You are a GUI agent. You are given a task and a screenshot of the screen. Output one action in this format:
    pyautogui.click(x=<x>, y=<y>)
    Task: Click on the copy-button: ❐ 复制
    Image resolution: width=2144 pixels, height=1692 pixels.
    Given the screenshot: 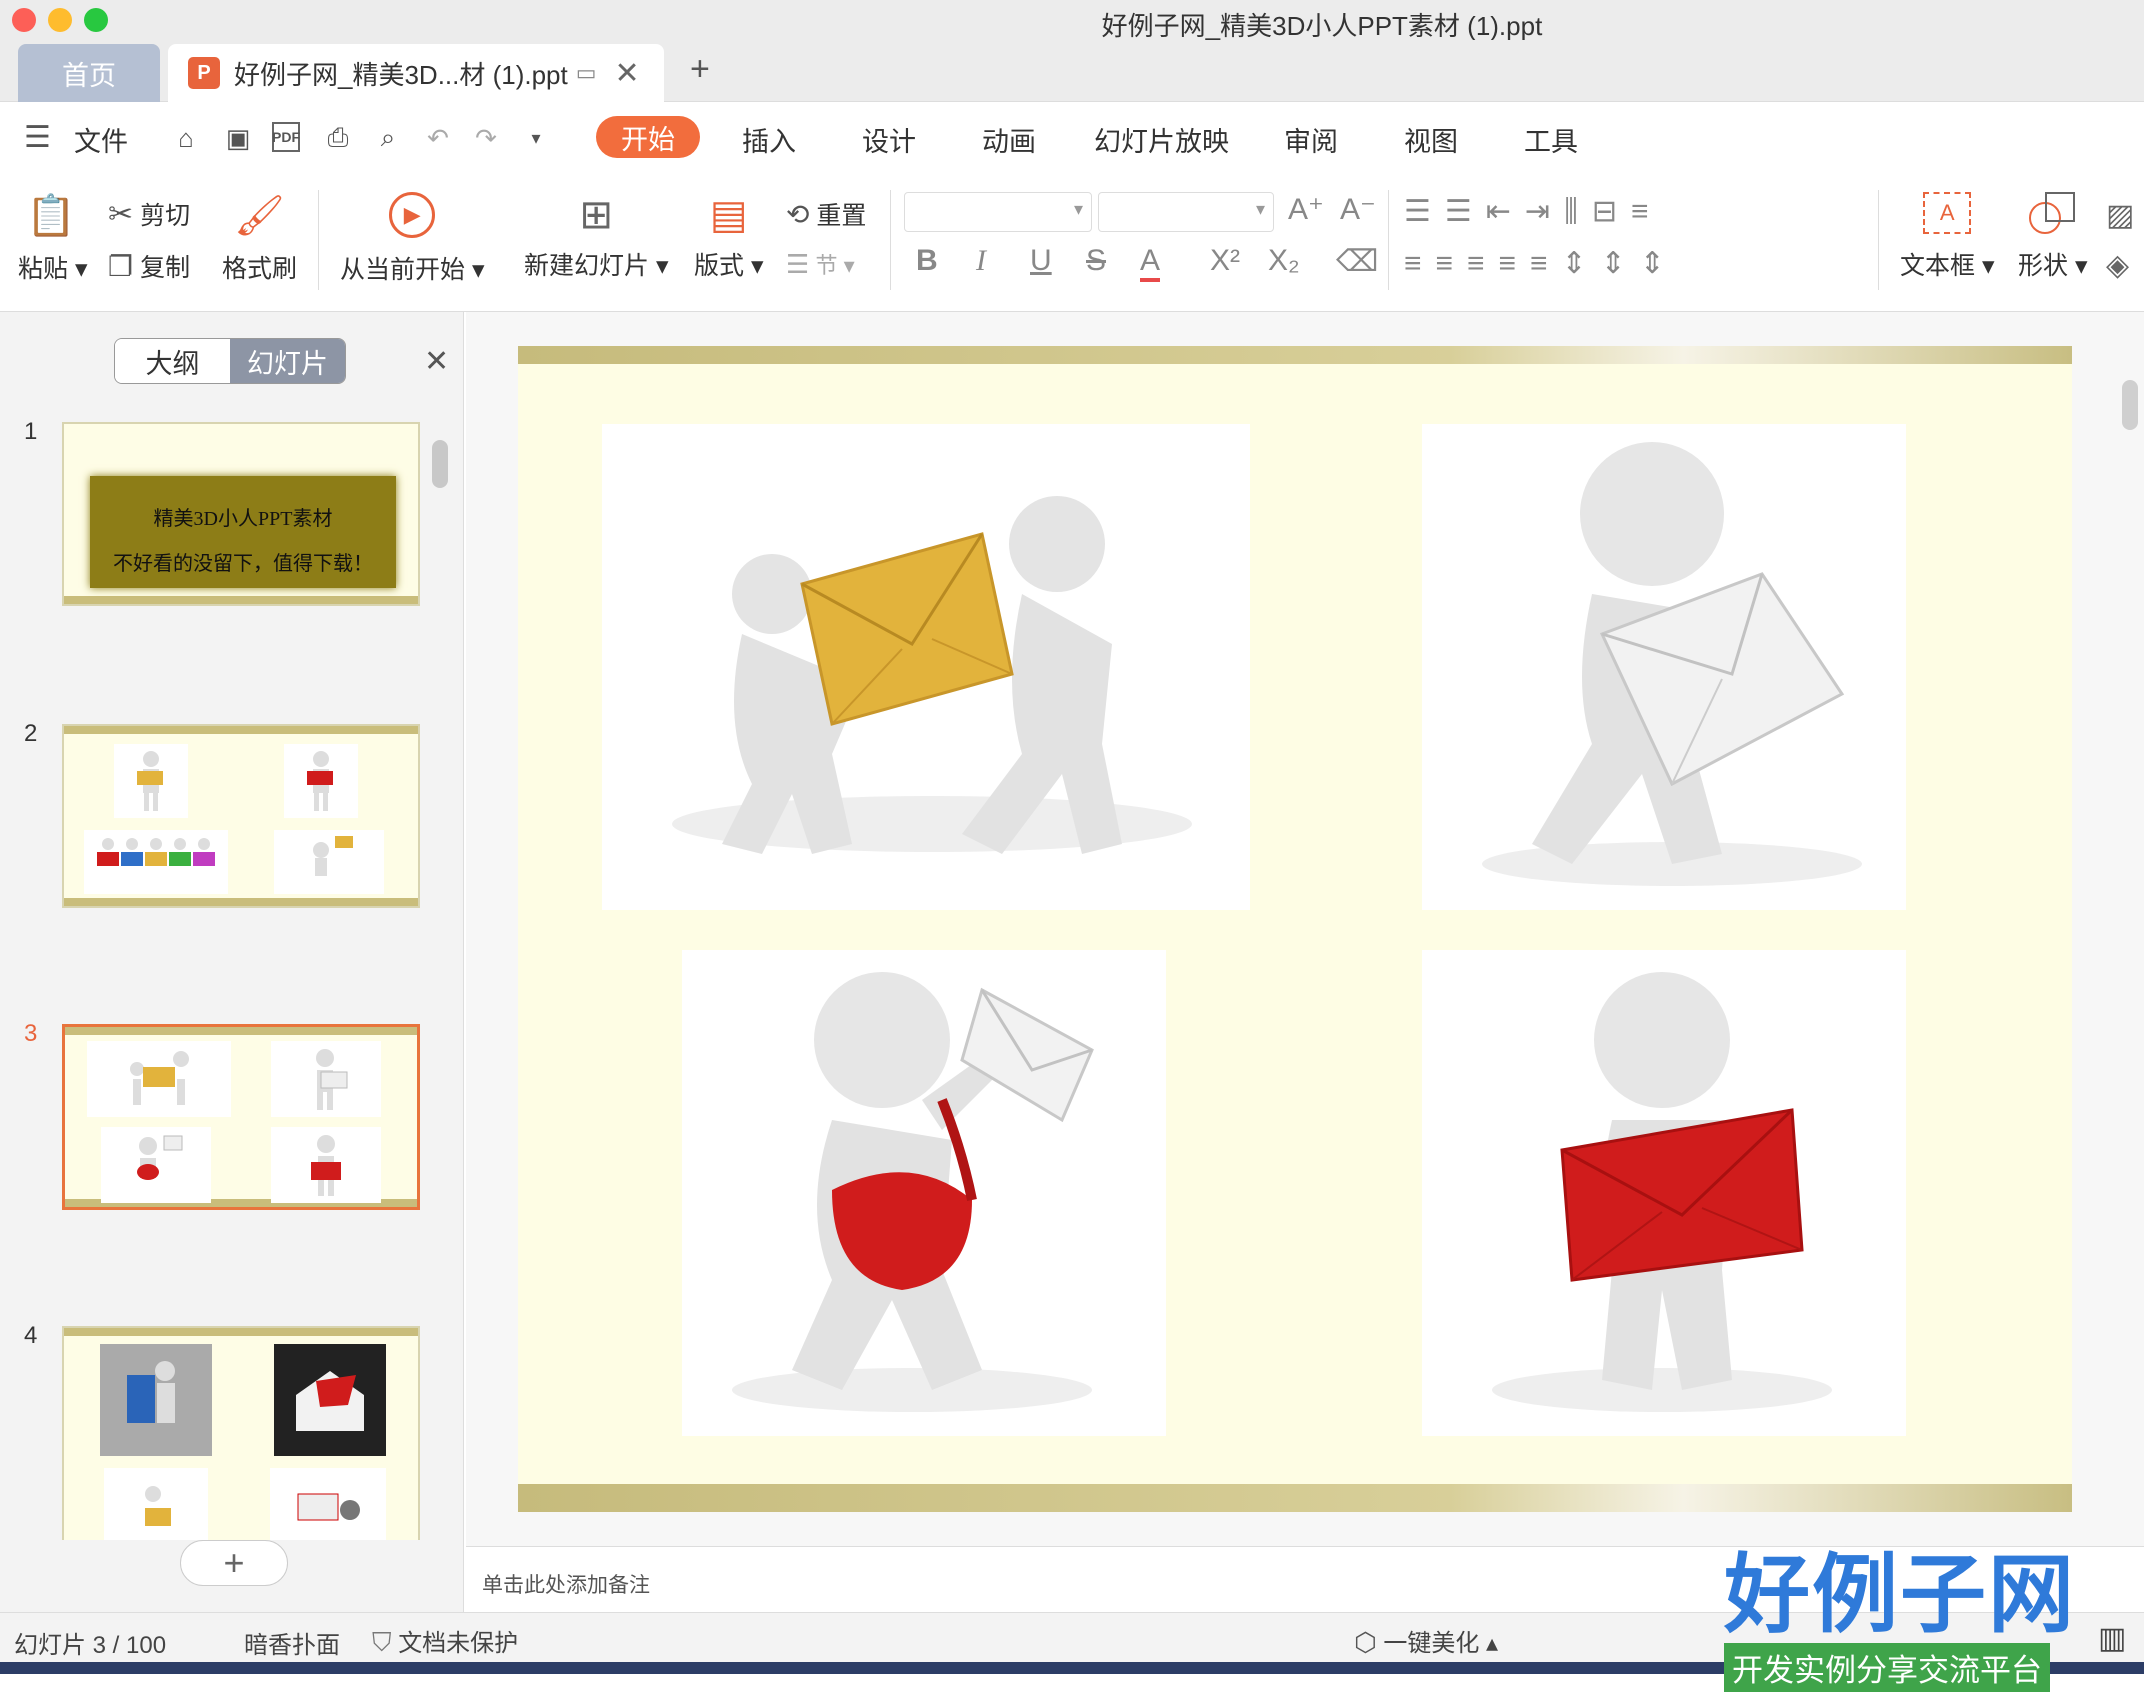 What is the action you would take?
    pyautogui.click(x=149, y=266)
    